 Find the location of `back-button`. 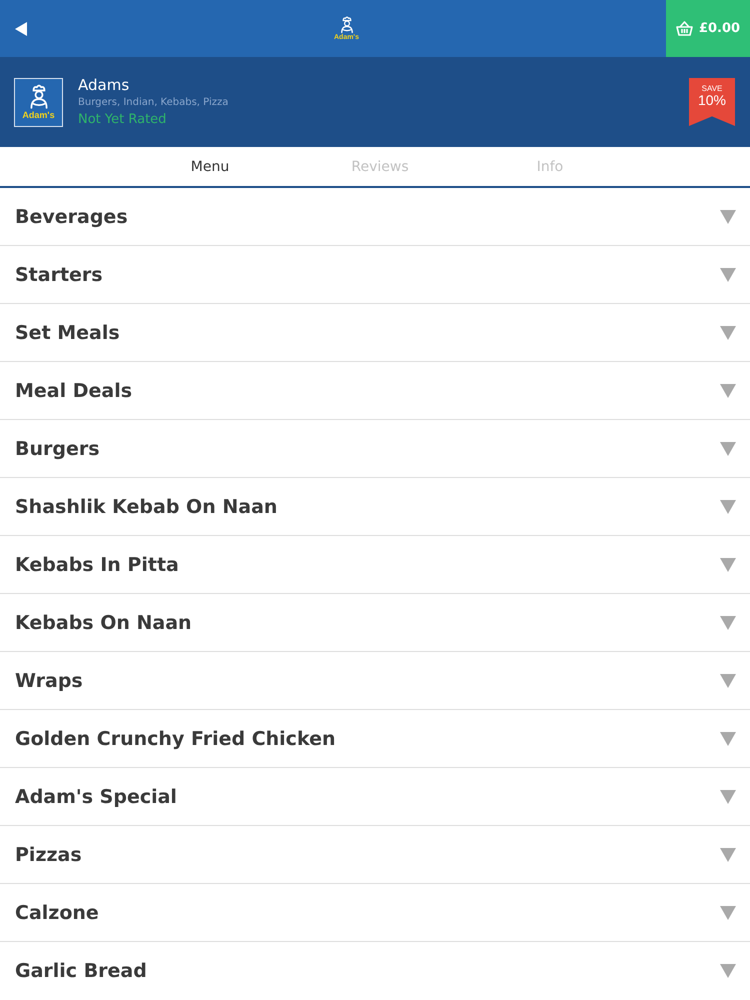

back-button is located at coordinates (21, 29).